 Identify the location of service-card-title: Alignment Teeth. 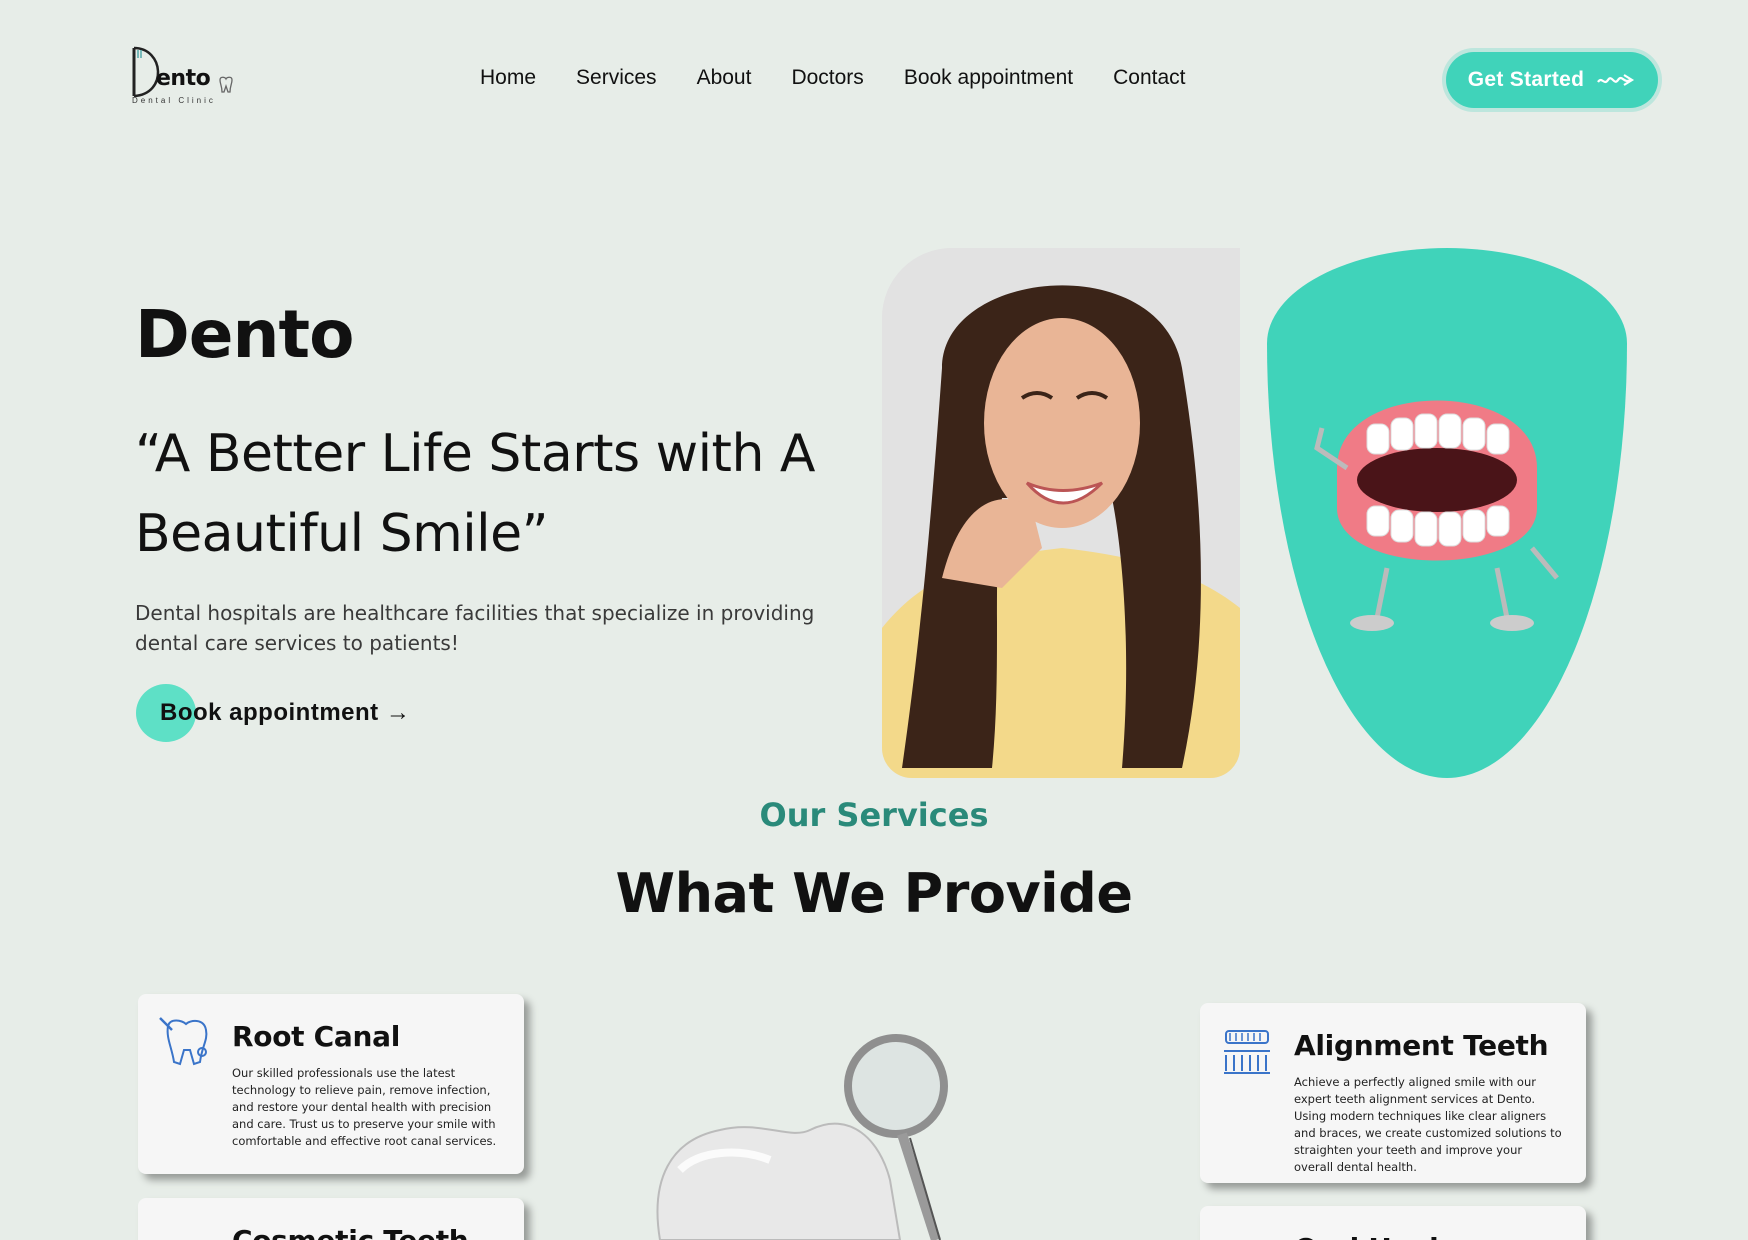
(1421, 1045).